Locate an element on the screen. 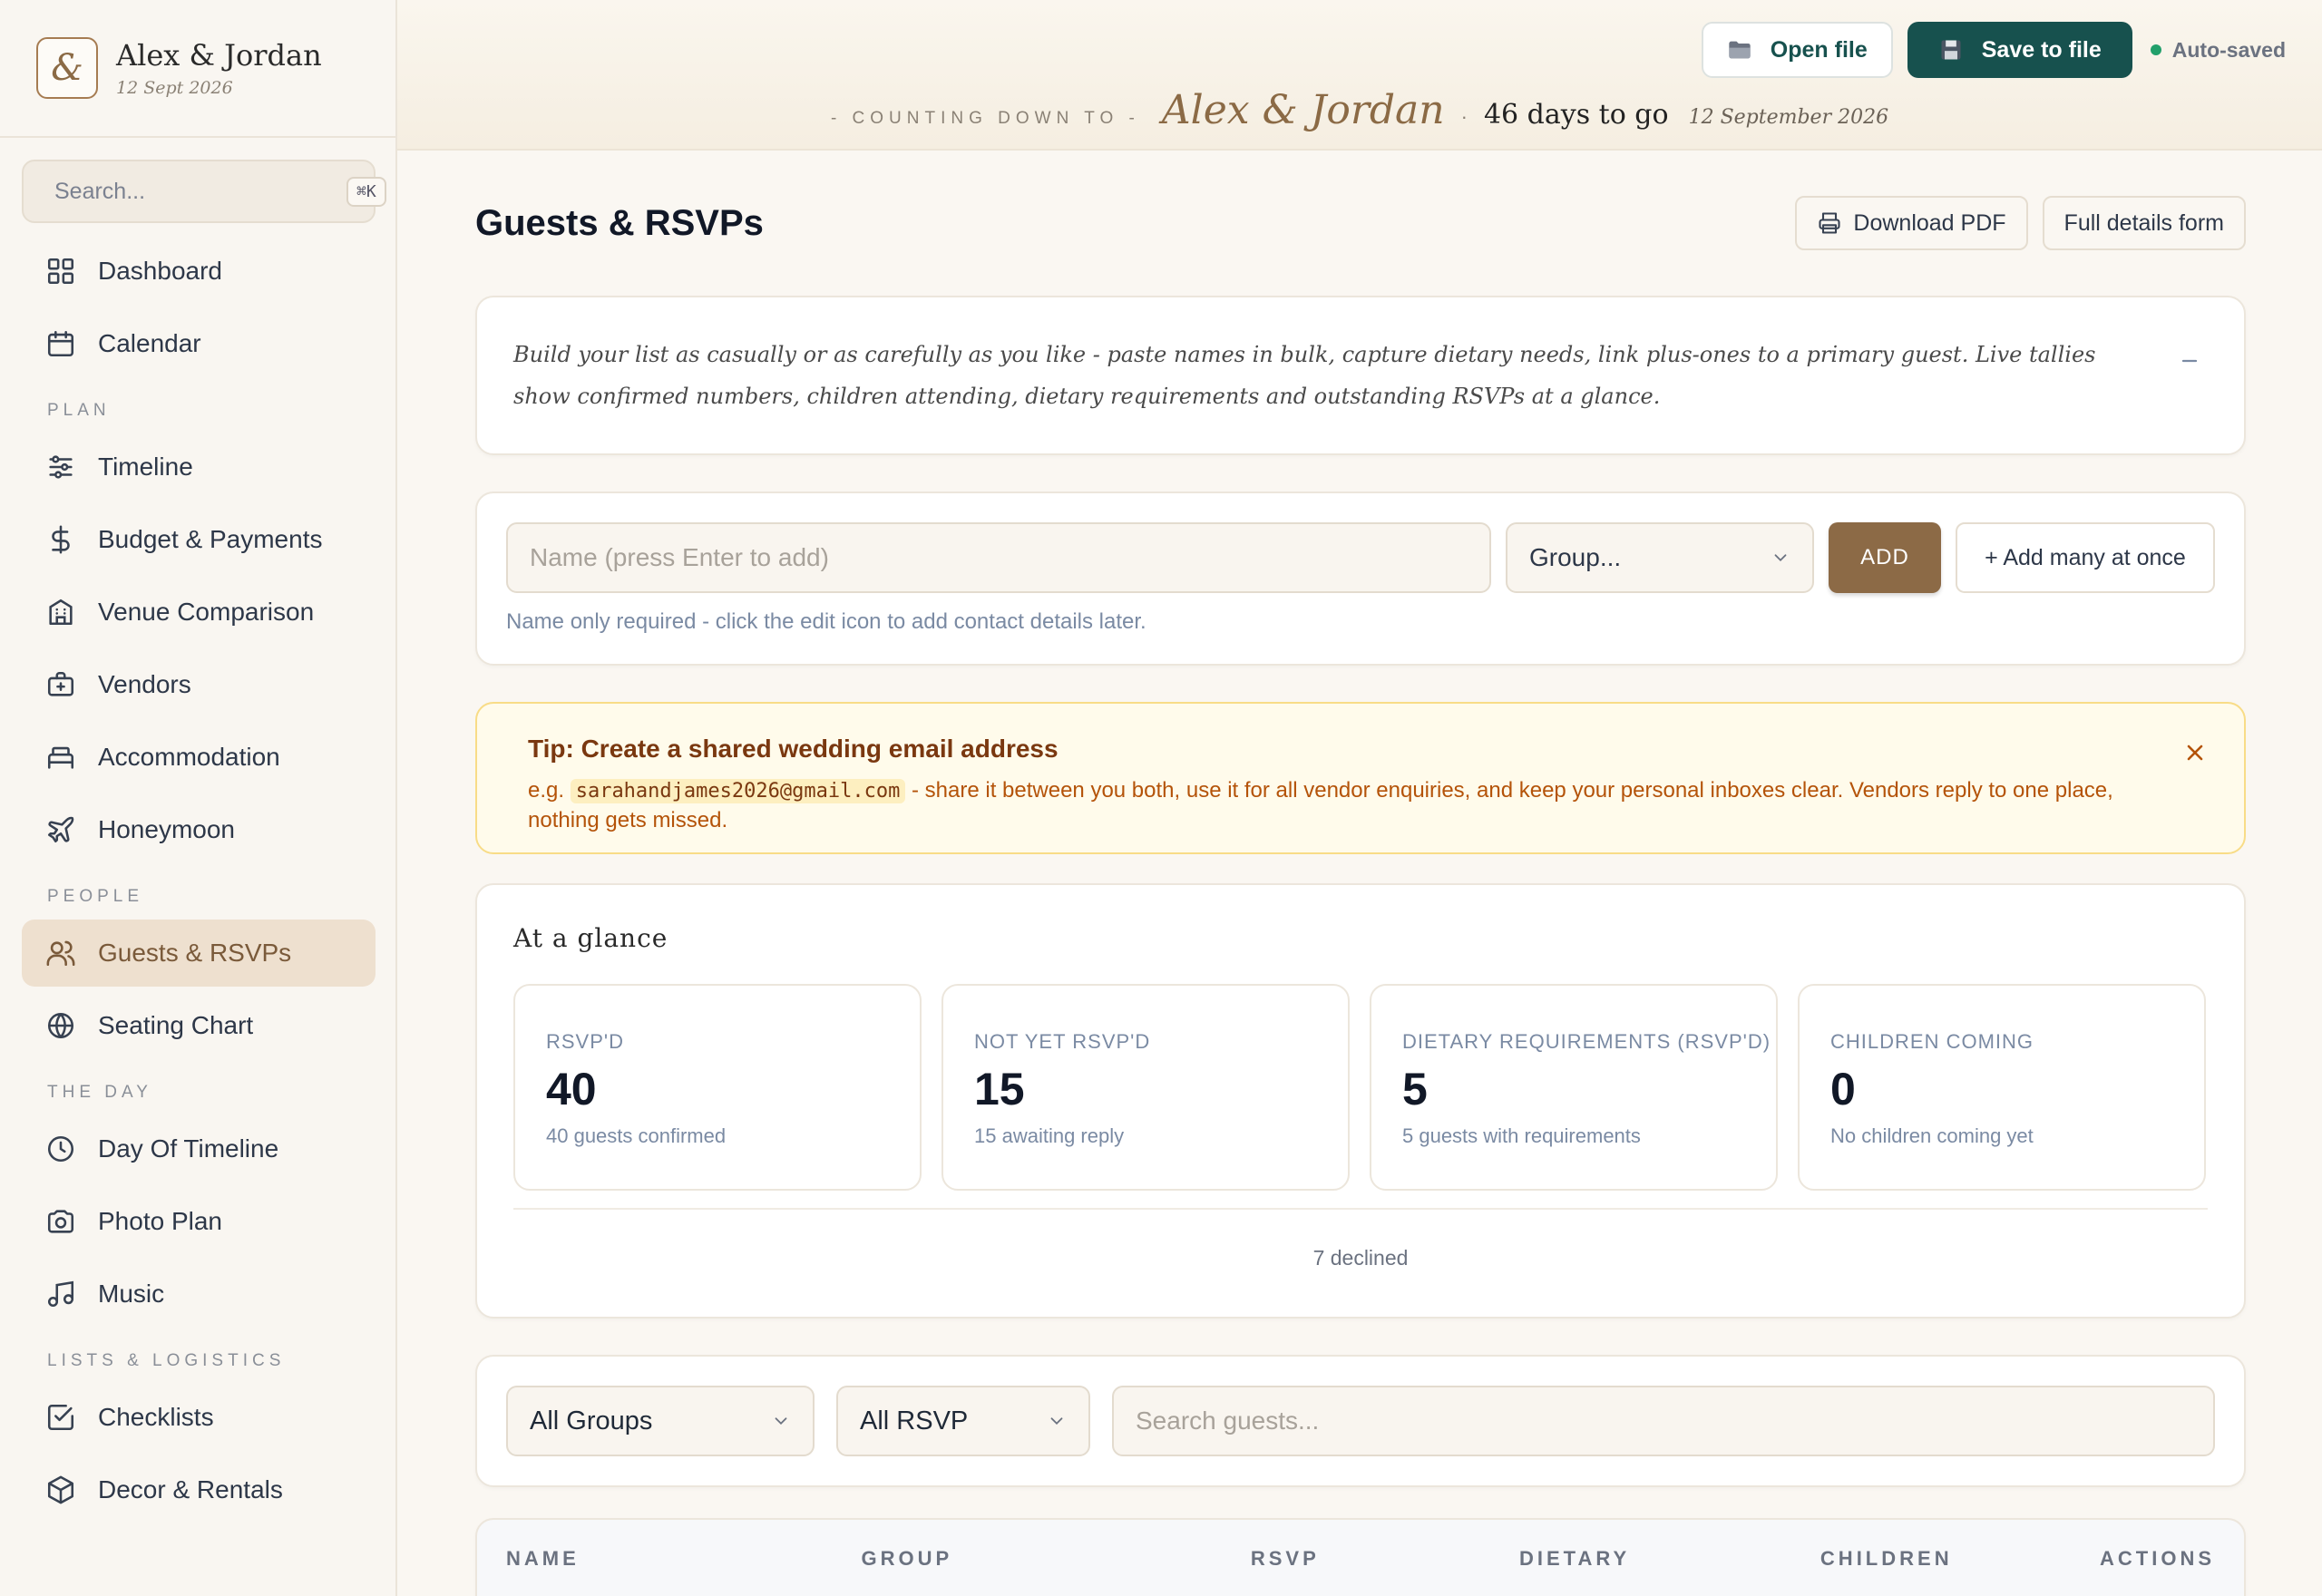 The image size is (2322, 1596). stat-subtext: 5 guests with requirements is located at coordinates (1521, 1135).